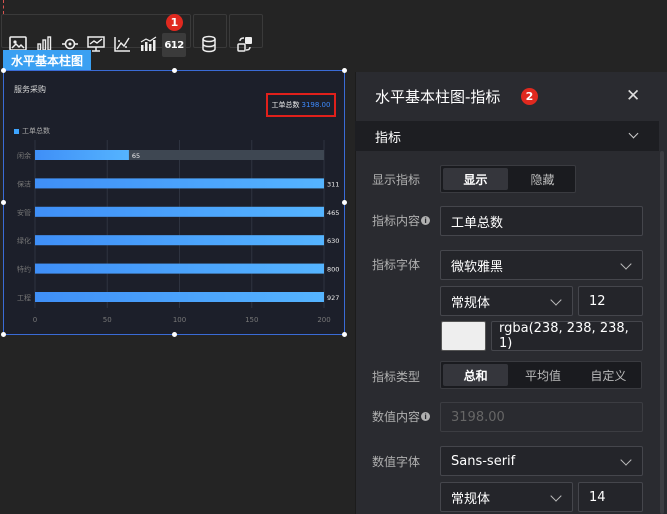 Image resolution: width=667 pixels, height=514 pixels. Describe the element at coordinates (396, 265) in the screenshot. I see `indicator-font-label: 指标字体` at that location.